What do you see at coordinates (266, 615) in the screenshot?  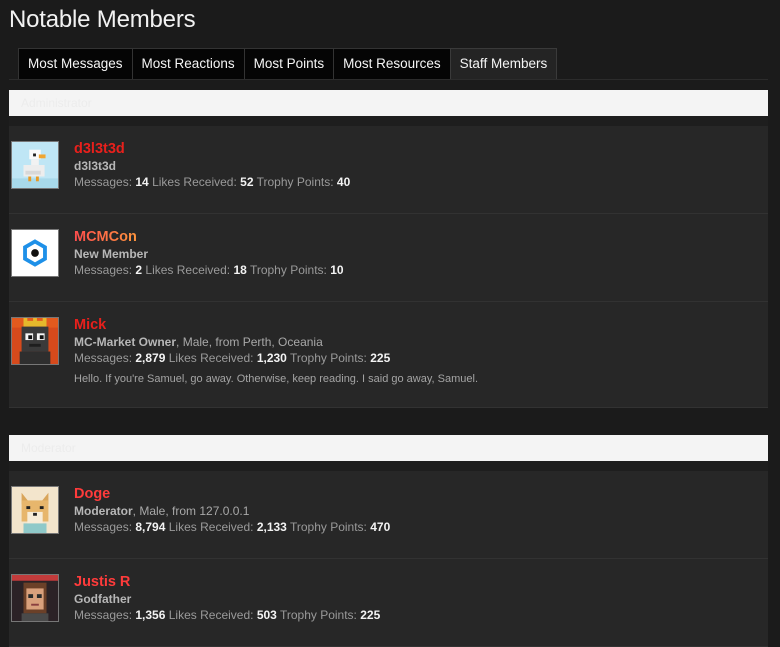 I see `stat-likes: 503` at bounding box center [266, 615].